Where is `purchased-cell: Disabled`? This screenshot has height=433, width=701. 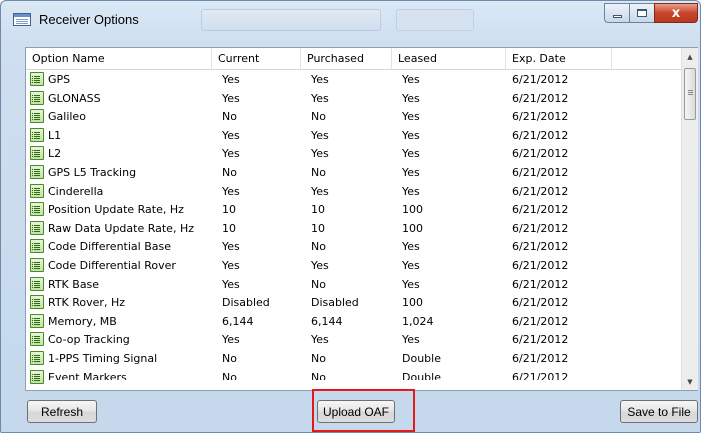
purchased-cell: Disabled is located at coordinates (335, 302).